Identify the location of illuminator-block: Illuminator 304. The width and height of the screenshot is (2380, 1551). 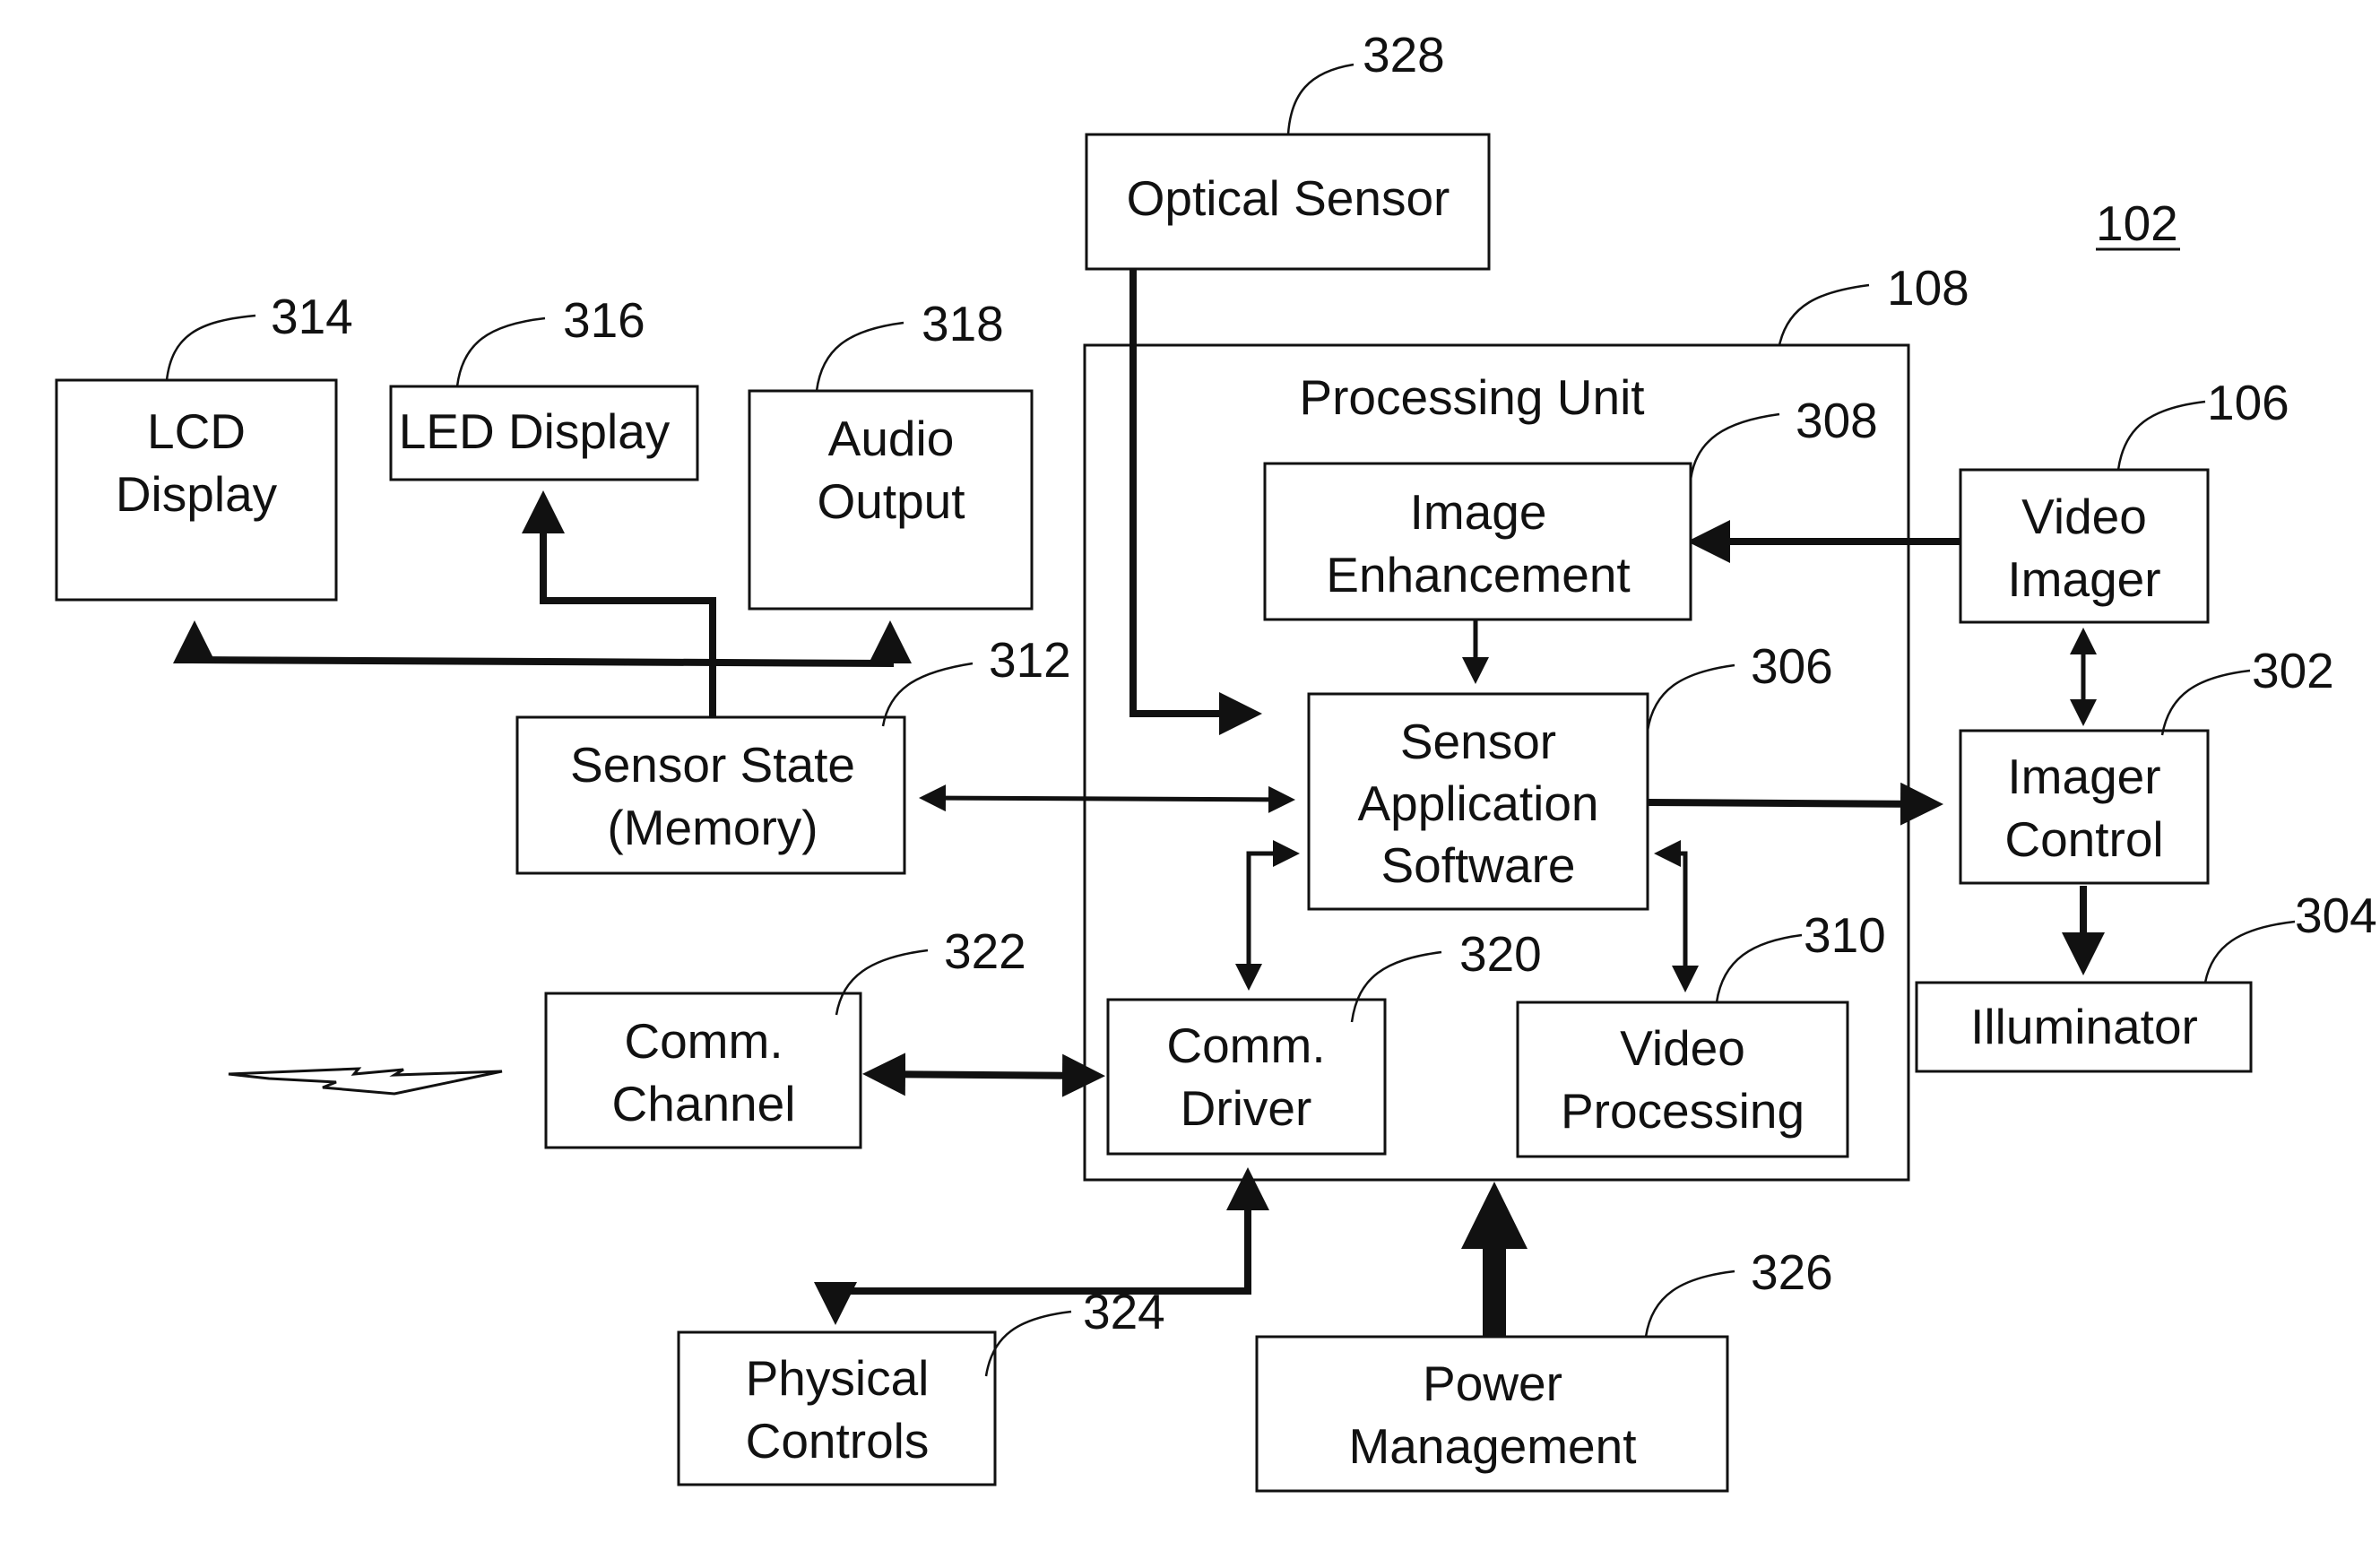
(2146, 981).